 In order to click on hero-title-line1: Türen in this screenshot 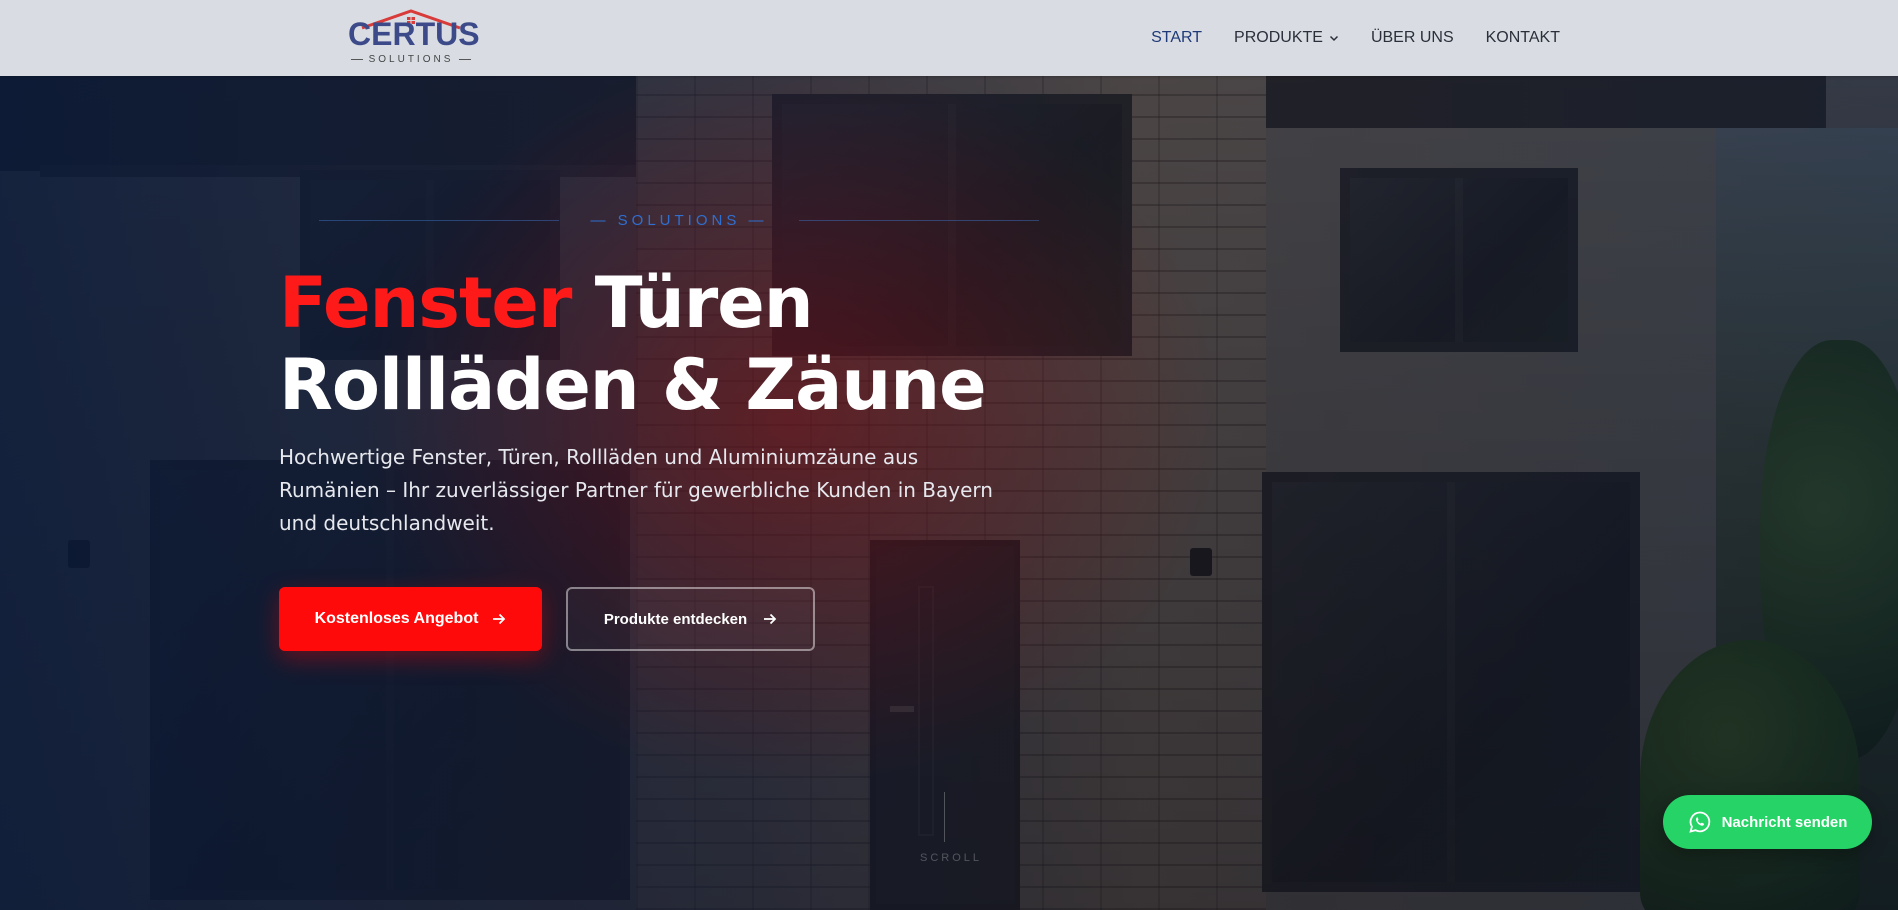, I will do `click(704, 303)`.